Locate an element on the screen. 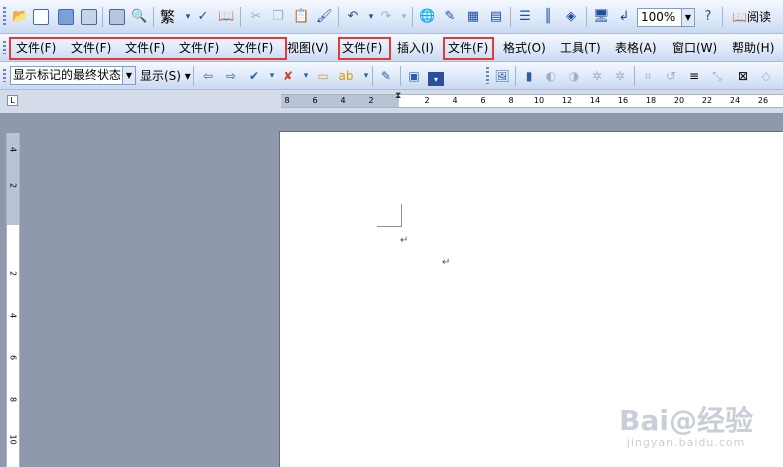 Image resolution: width=783 pixels, height=467 pixels. insert-comment-icon: ▭ is located at coordinates (323, 76).